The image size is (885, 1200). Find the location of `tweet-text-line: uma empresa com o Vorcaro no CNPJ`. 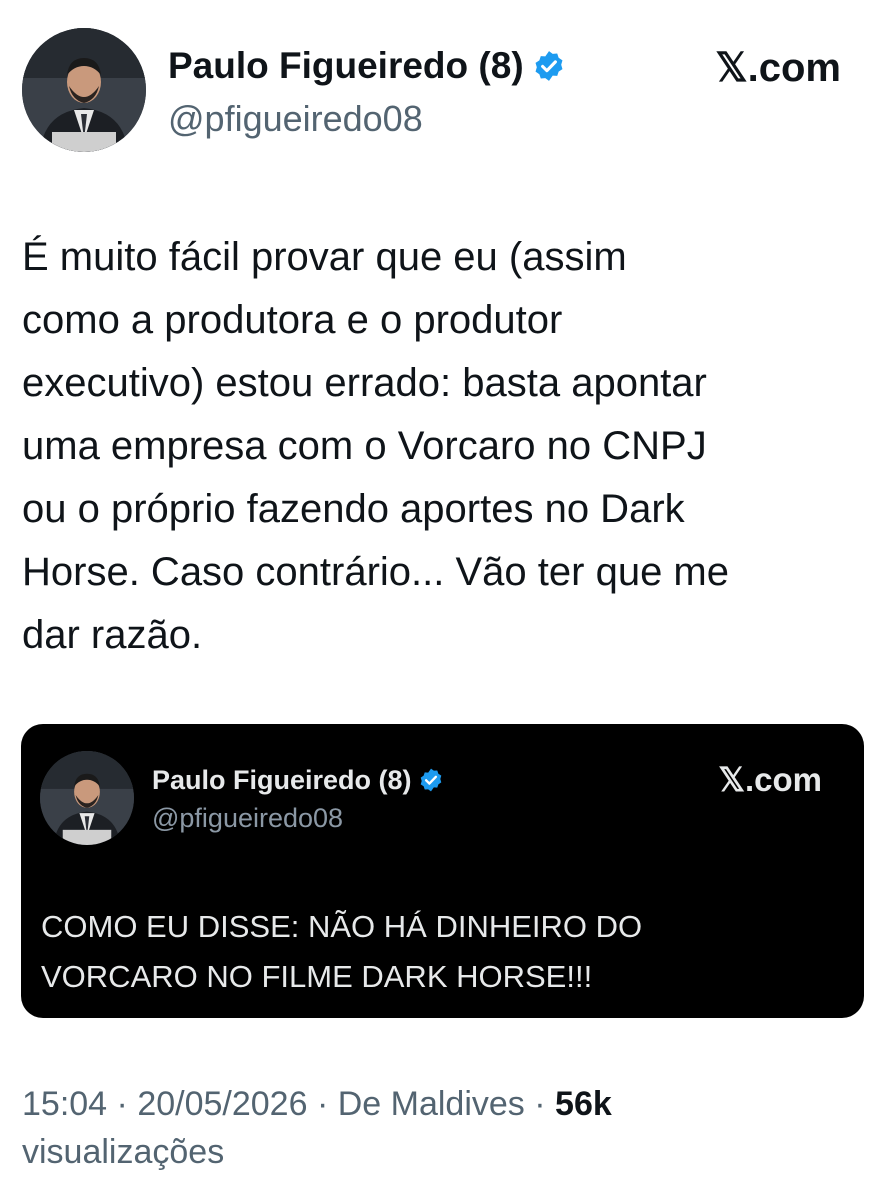

tweet-text-line: uma empresa com o Vorcaro no CNPJ is located at coordinates (364, 446).